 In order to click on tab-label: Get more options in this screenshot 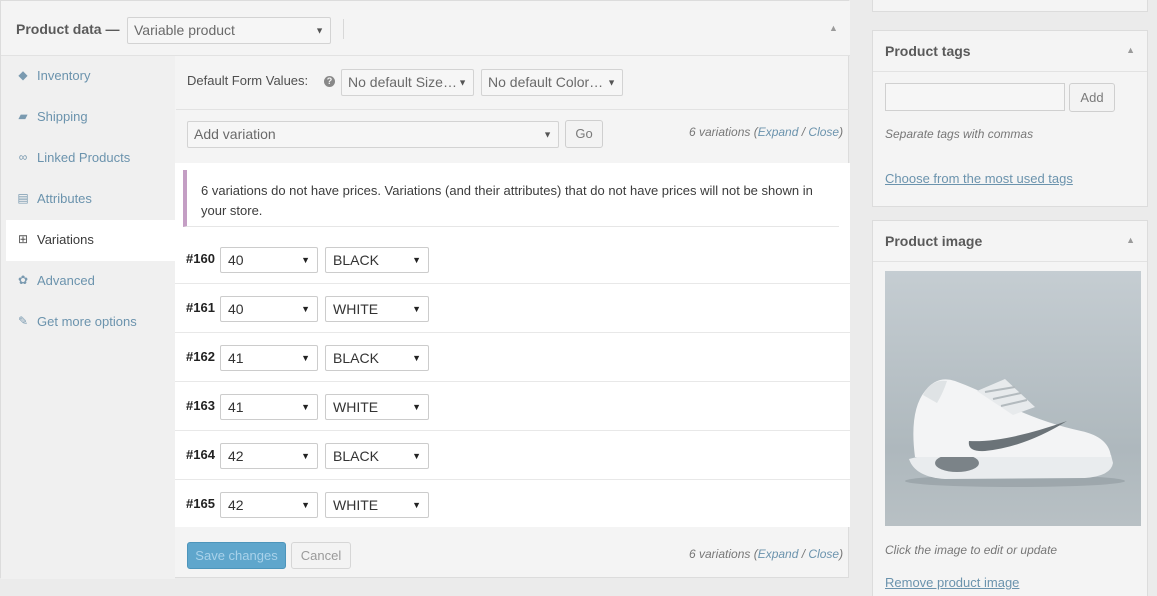, I will do `click(87, 321)`.